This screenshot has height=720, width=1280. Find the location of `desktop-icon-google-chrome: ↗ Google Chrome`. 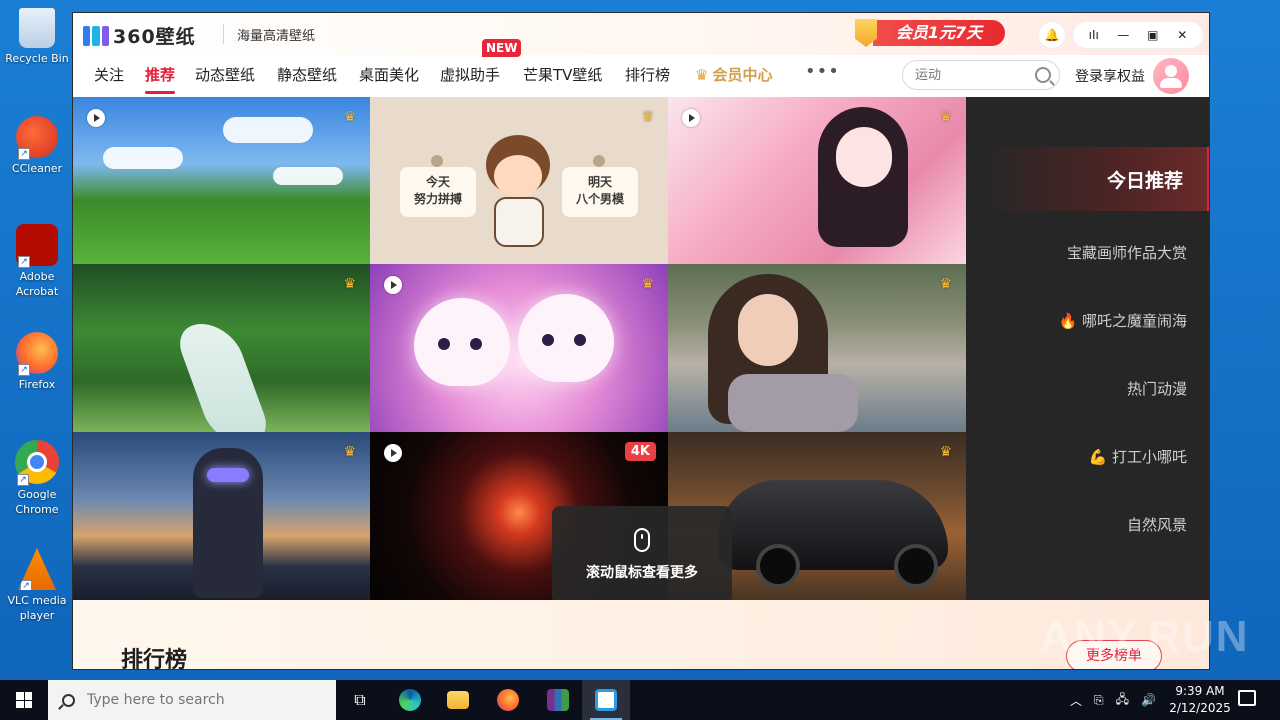

desktop-icon-google-chrome: ↗ Google Chrome is located at coordinates (37, 478).